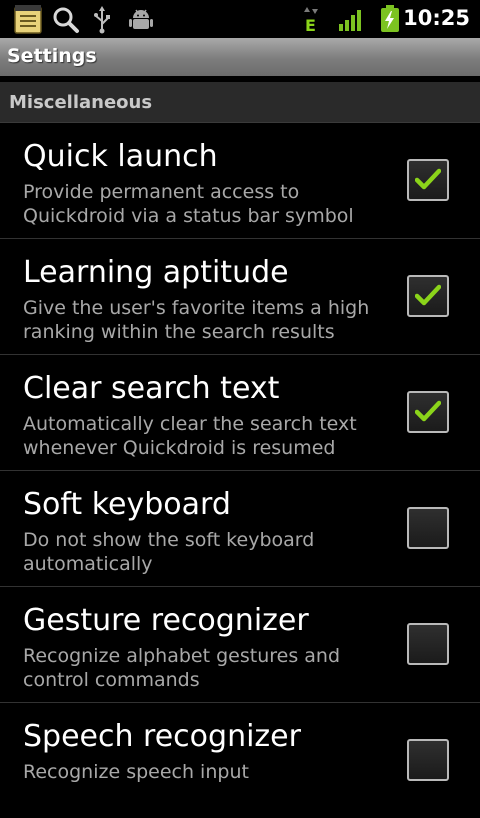 This screenshot has width=480, height=818. I want to click on signal-icon, so click(351, 22).